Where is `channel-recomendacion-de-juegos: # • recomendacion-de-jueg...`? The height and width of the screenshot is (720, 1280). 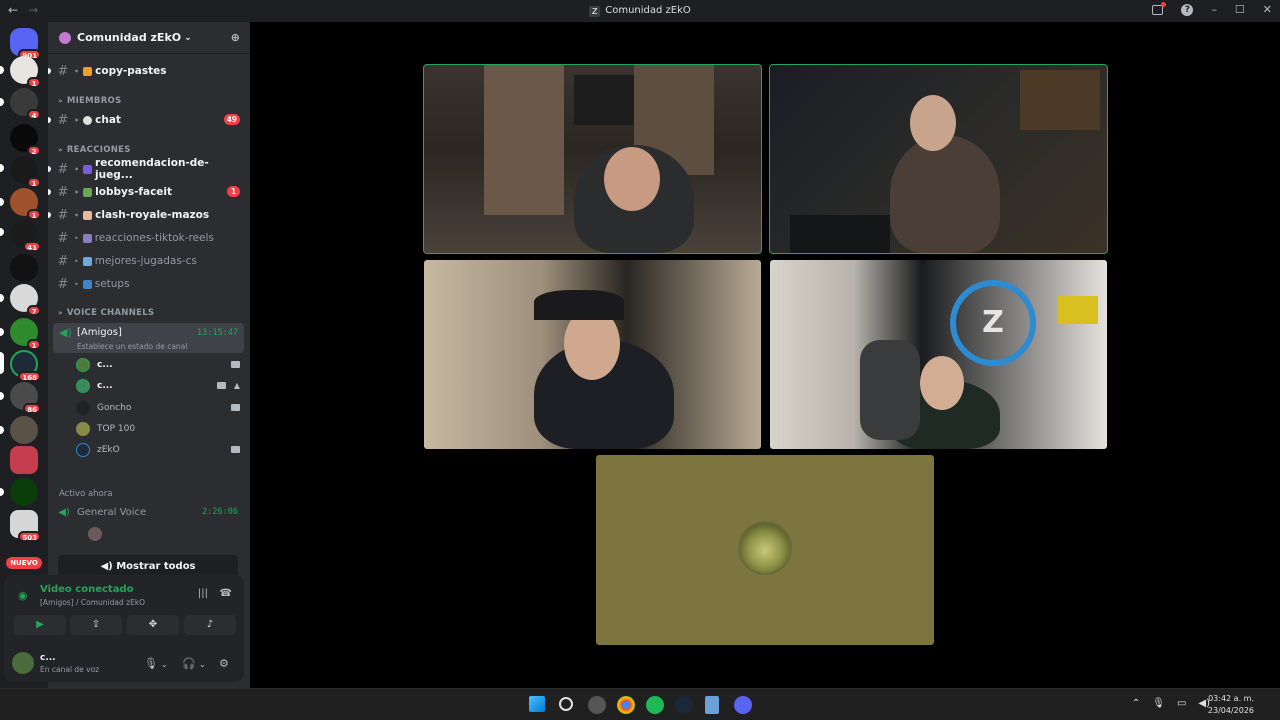
channel-recomendacion-de-juegos: # • recomendacion-de-jueg... is located at coordinates (147, 169).